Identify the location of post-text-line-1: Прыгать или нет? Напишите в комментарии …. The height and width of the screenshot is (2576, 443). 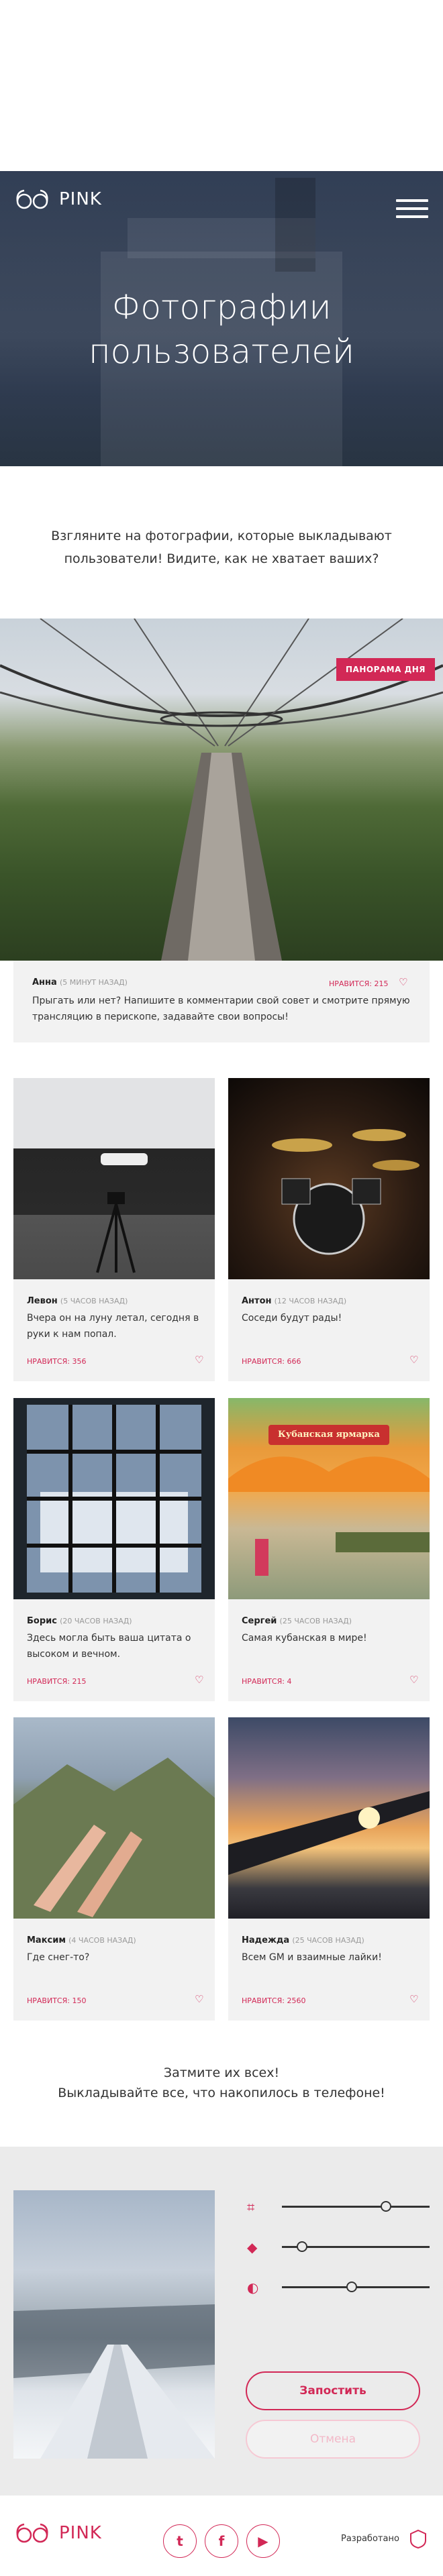
(221, 1001).